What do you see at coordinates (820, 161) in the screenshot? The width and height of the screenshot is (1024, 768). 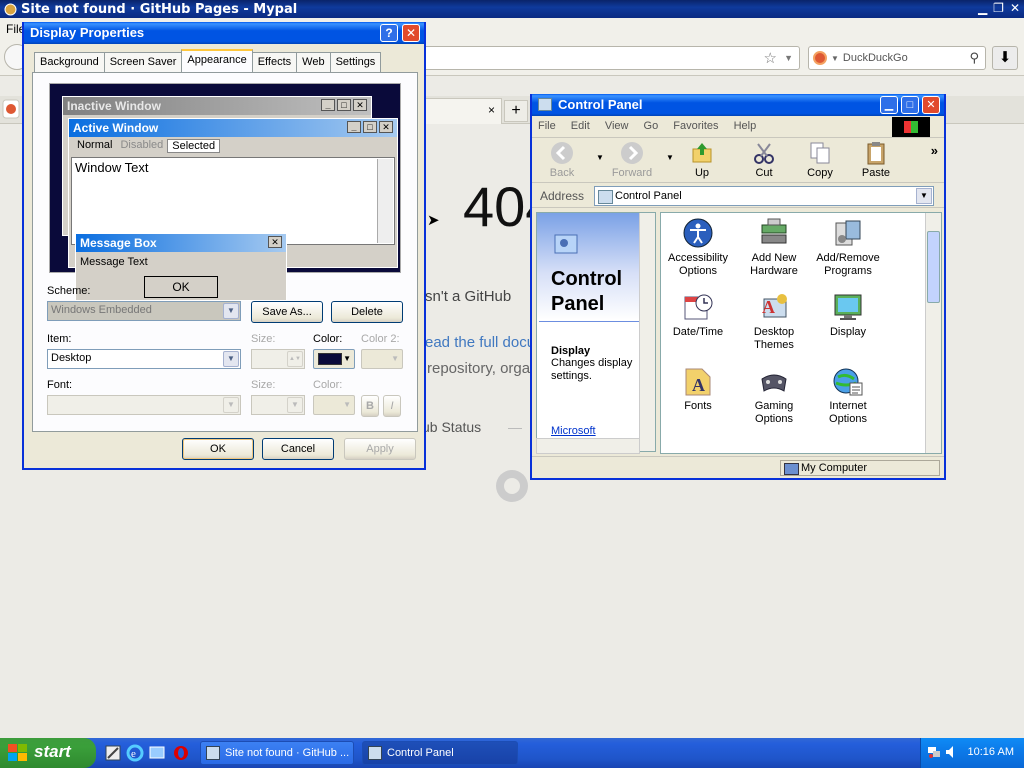 I see `copy-button: Copy` at bounding box center [820, 161].